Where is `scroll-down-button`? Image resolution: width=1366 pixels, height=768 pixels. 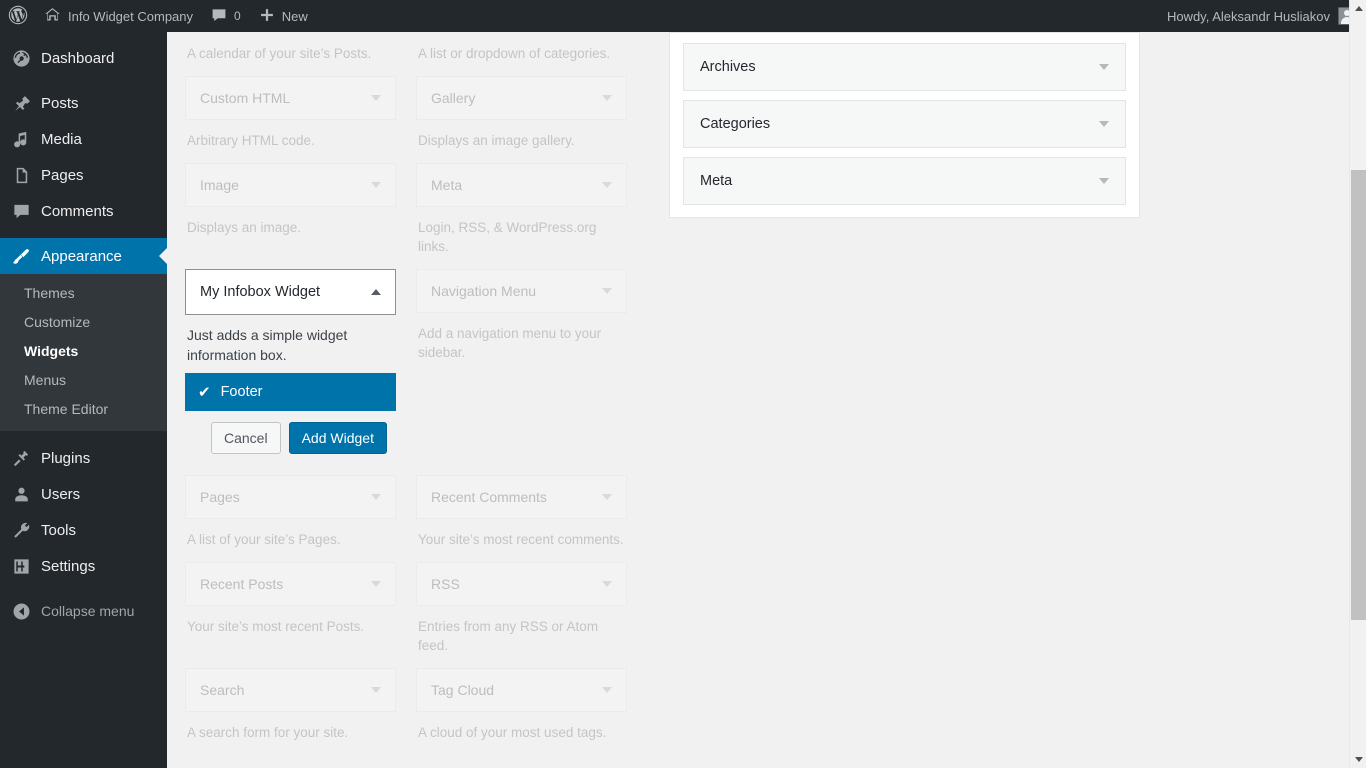 scroll-down-button is located at coordinates (1358, 759).